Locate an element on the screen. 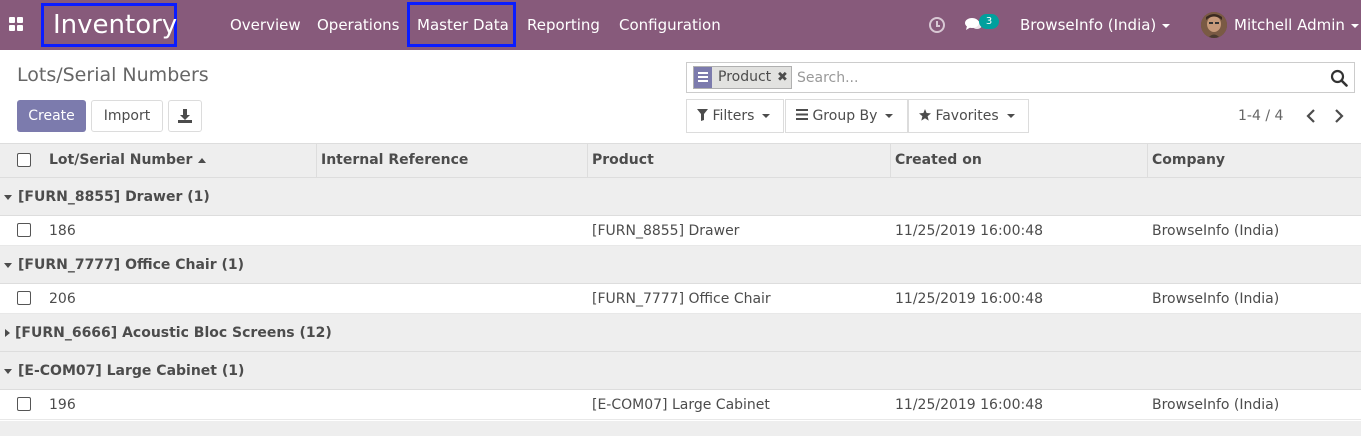 Image resolution: width=1361 pixels, height=436 pixels. favorites-label: Favorites is located at coordinates (967, 116).